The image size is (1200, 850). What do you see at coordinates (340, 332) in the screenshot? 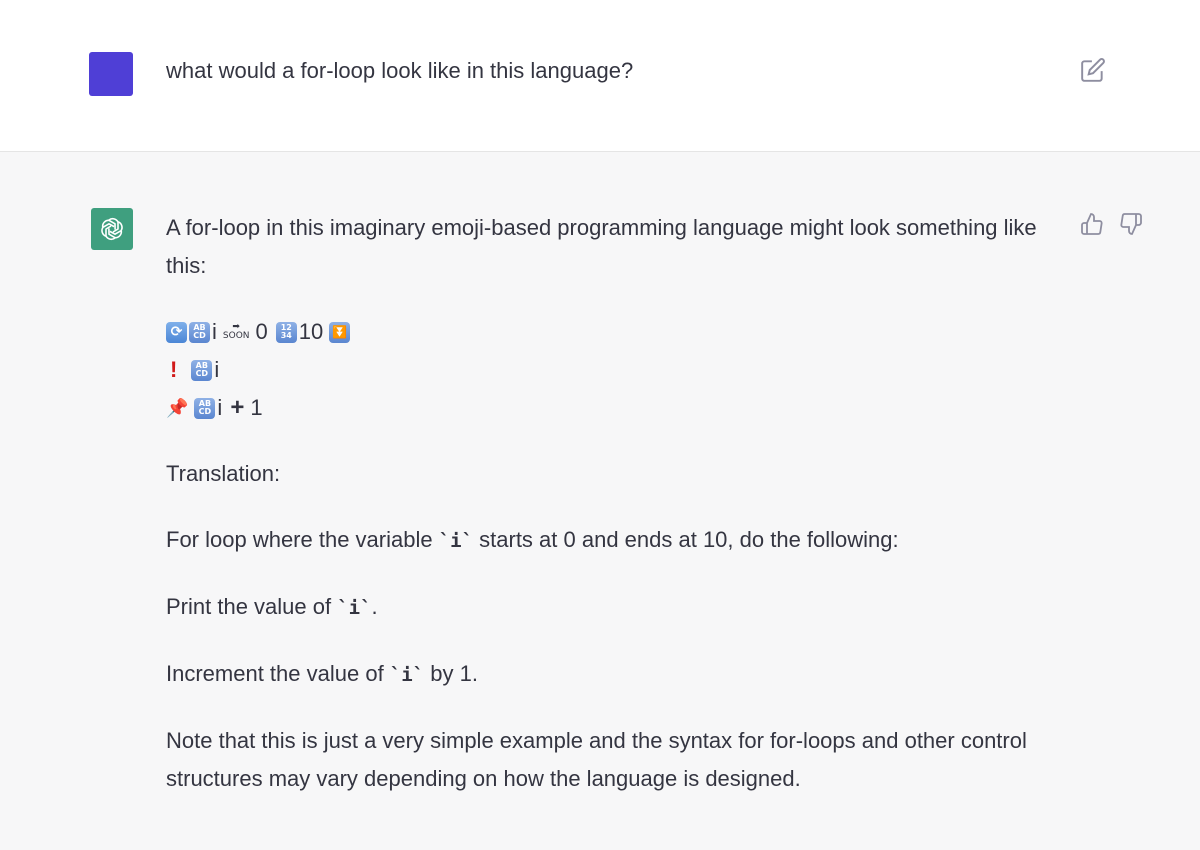
I see `down-button-icon: ⏬` at bounding box center [340, 332].